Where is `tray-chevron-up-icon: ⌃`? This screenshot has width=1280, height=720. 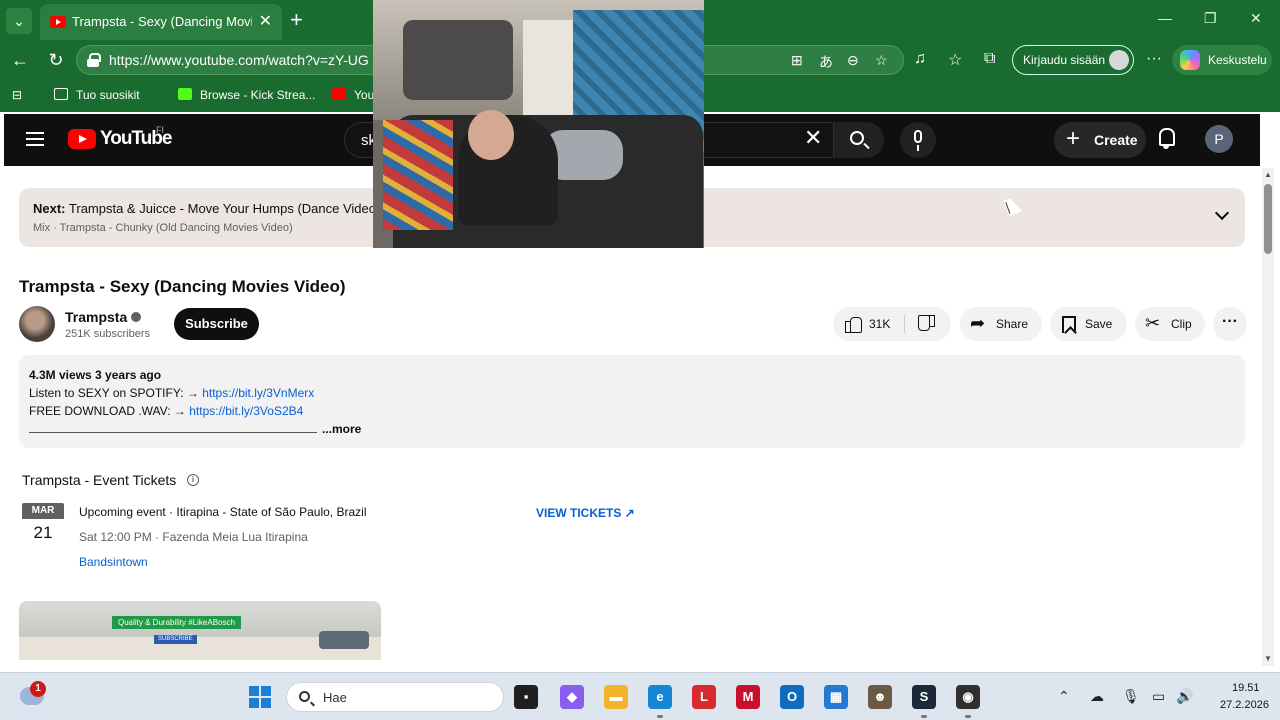
tray-chevron-up-icon: ⌃ is located at coordinates (1064, 696).